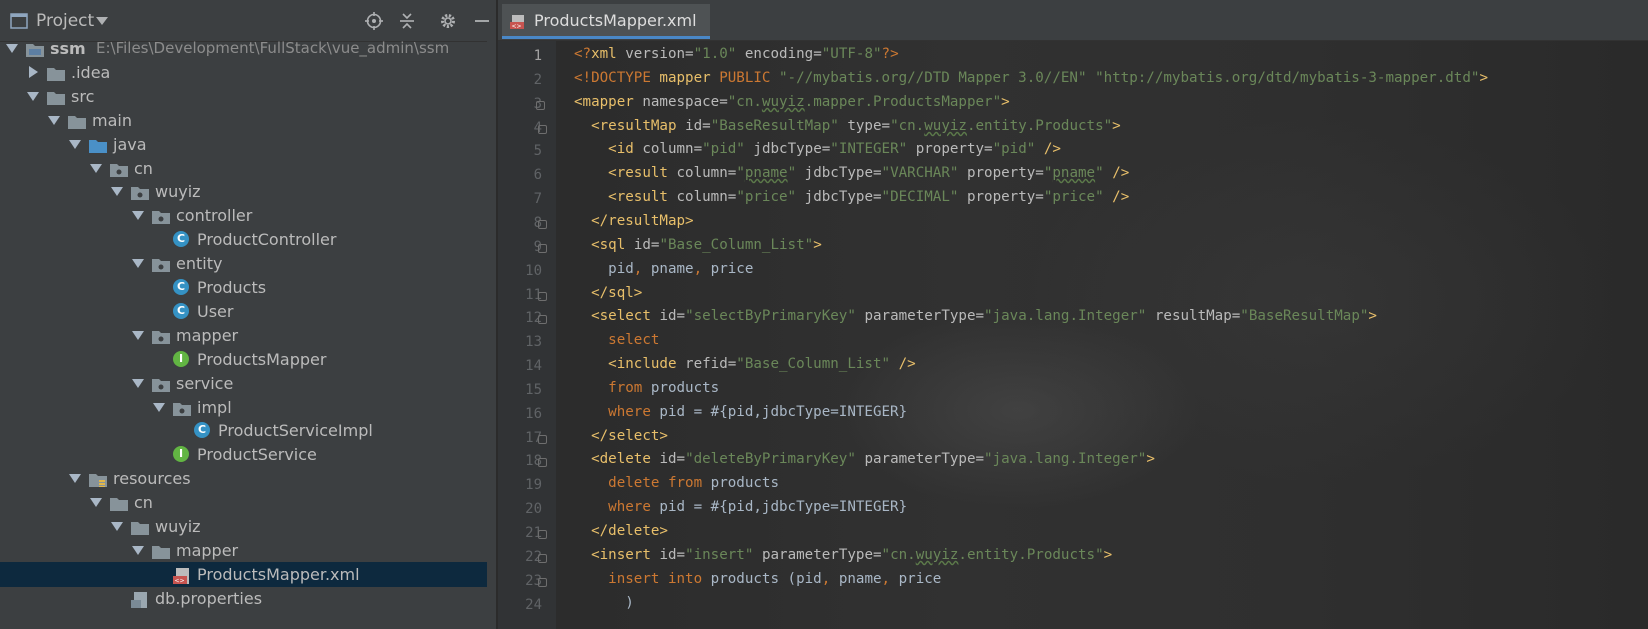  Describe the element at coordinates (663, 269) in the screenshot. I see `code-line: pid, pname, price` at that location.